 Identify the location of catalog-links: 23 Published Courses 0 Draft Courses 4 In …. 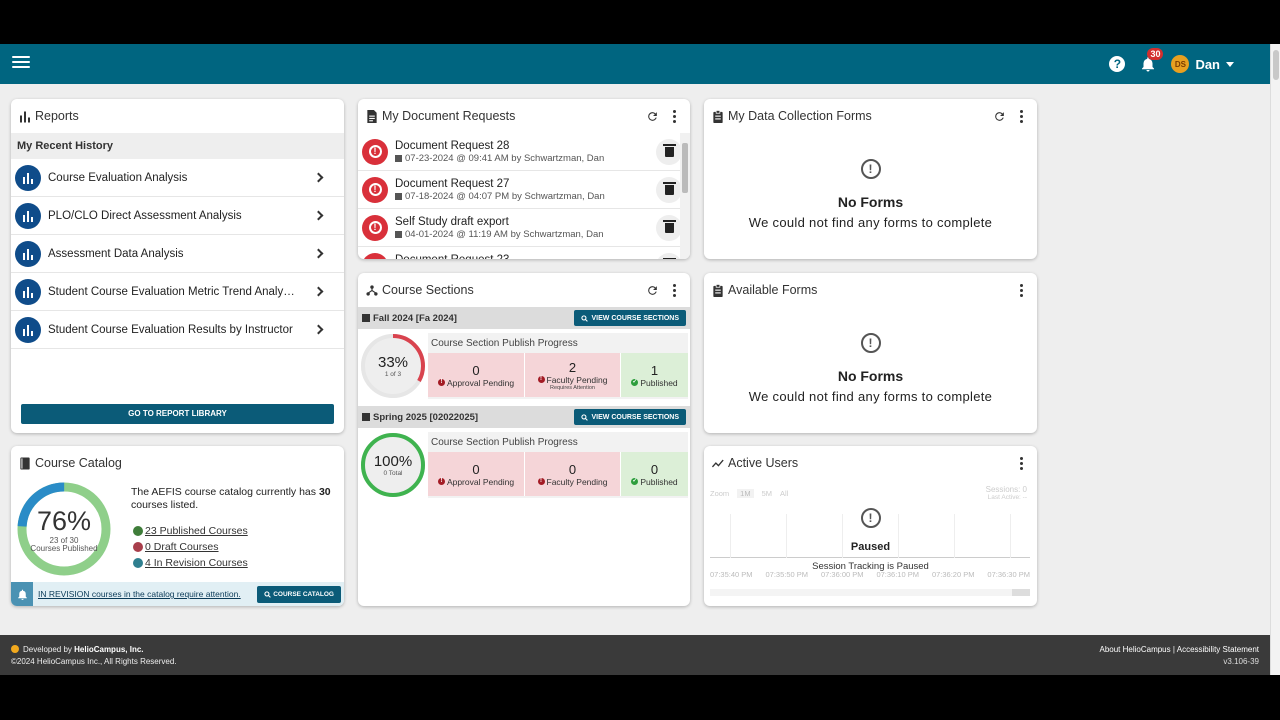
(190, 547).